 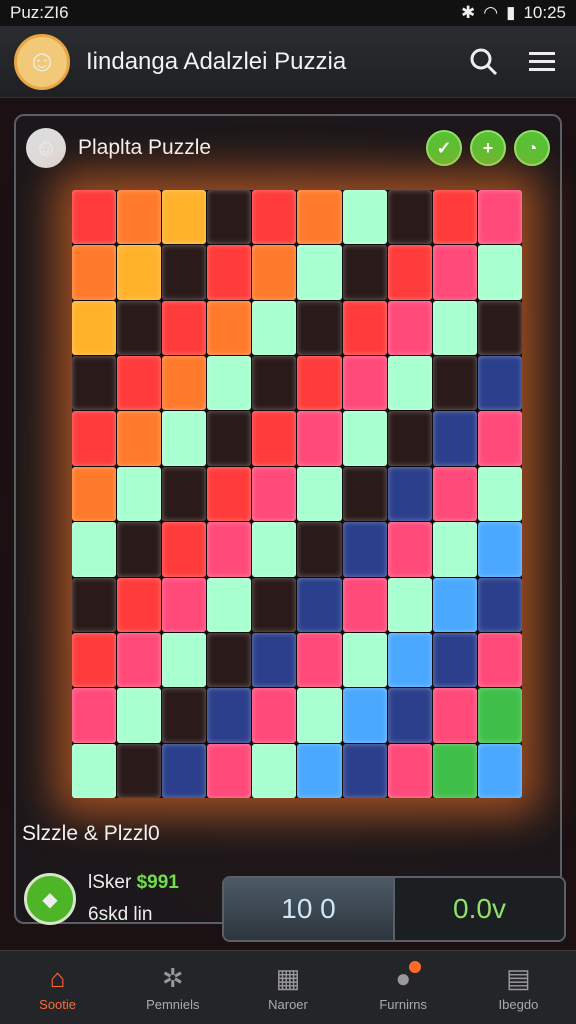 What do you see at coordinates (484, 62) in the screenshot?
I see `search-button` at bounding box center [484, 62].